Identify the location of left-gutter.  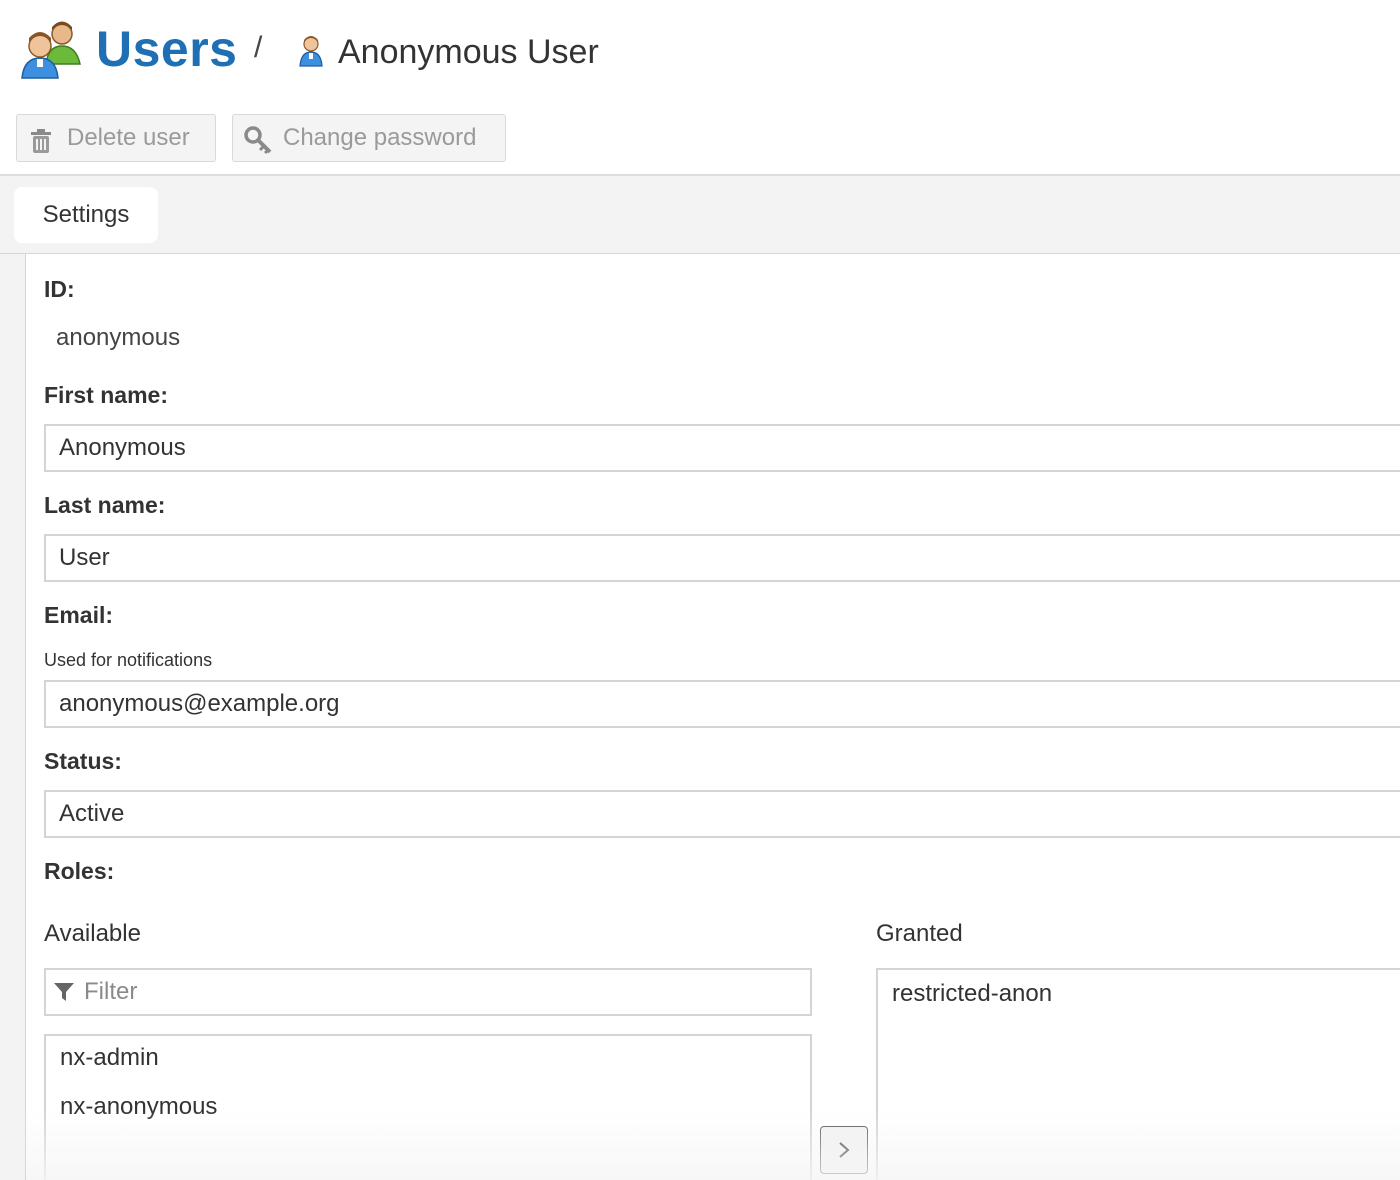
(13, 717).